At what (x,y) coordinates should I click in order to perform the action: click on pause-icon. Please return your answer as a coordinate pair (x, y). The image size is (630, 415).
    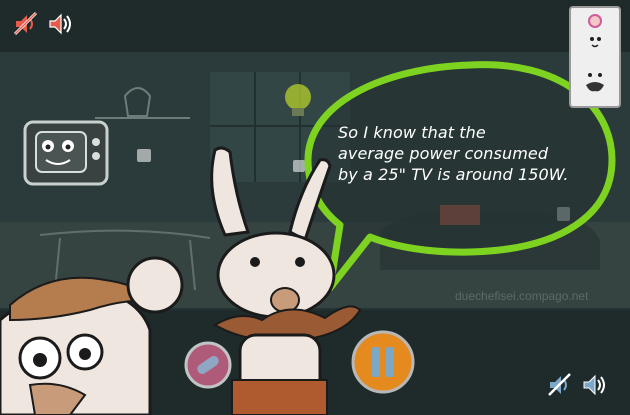
    Looking at the image, I should click on (376, 362).